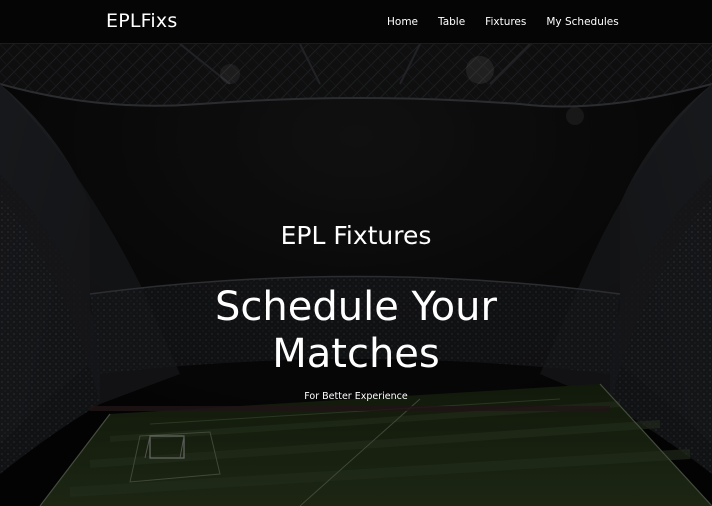  What do you see at coordinates (141, 21) in the screenshot?
I see `brand-logo-link: EPLFixs` at bounding box center [141, 21].